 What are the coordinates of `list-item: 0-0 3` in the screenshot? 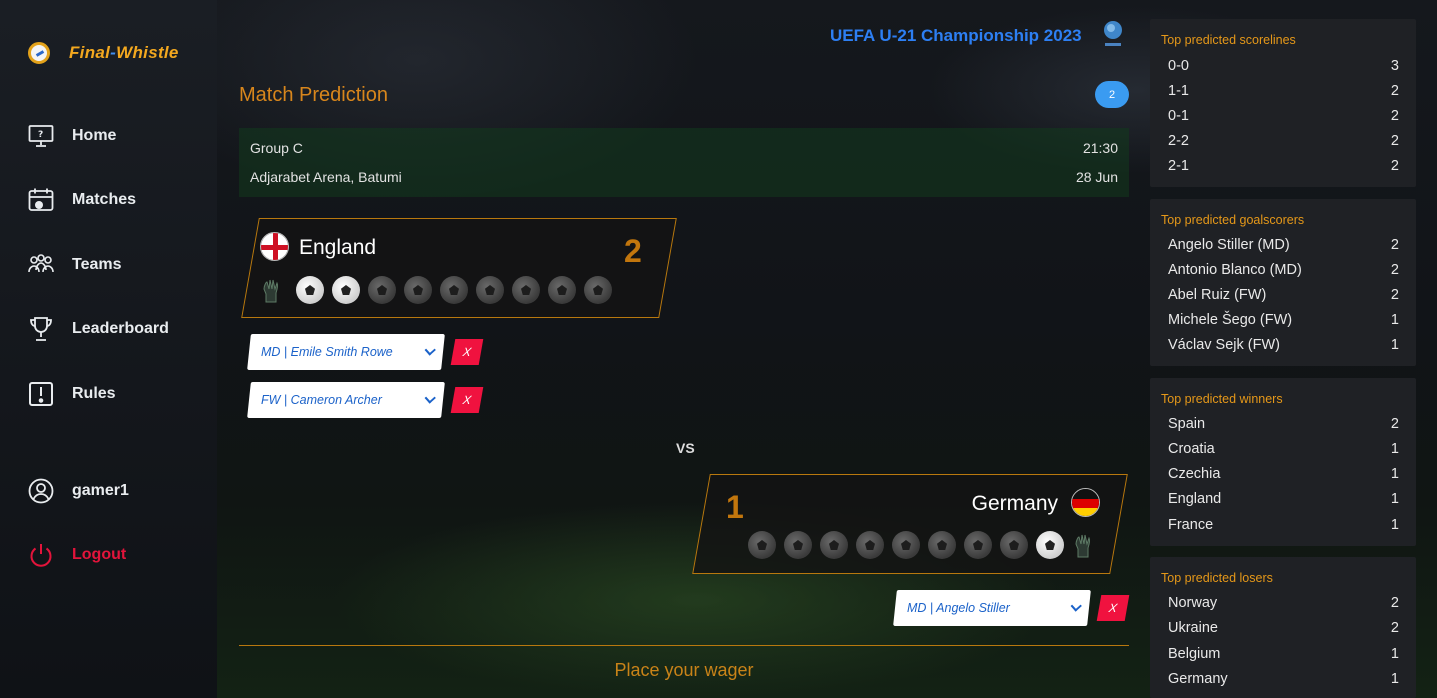 It's located at (1283, 66).